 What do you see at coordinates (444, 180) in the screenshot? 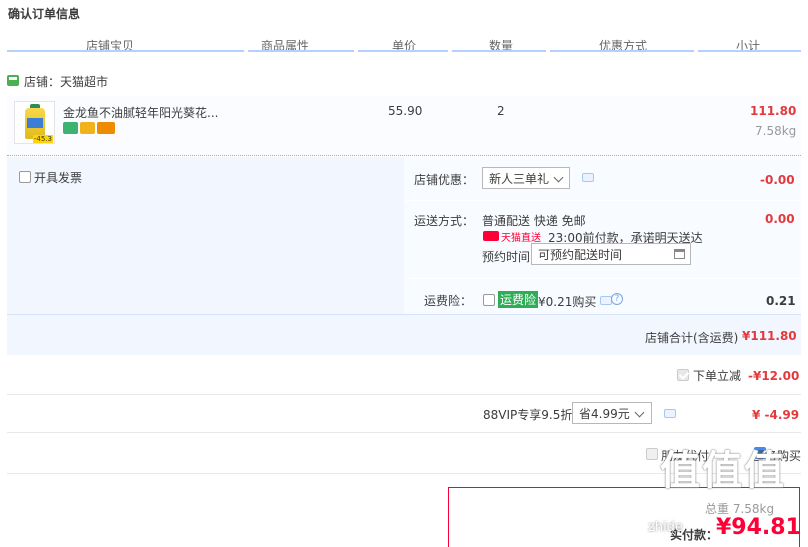
I see `shop-discount-label: 店铺优惠：` at bounding box center [444, 180].